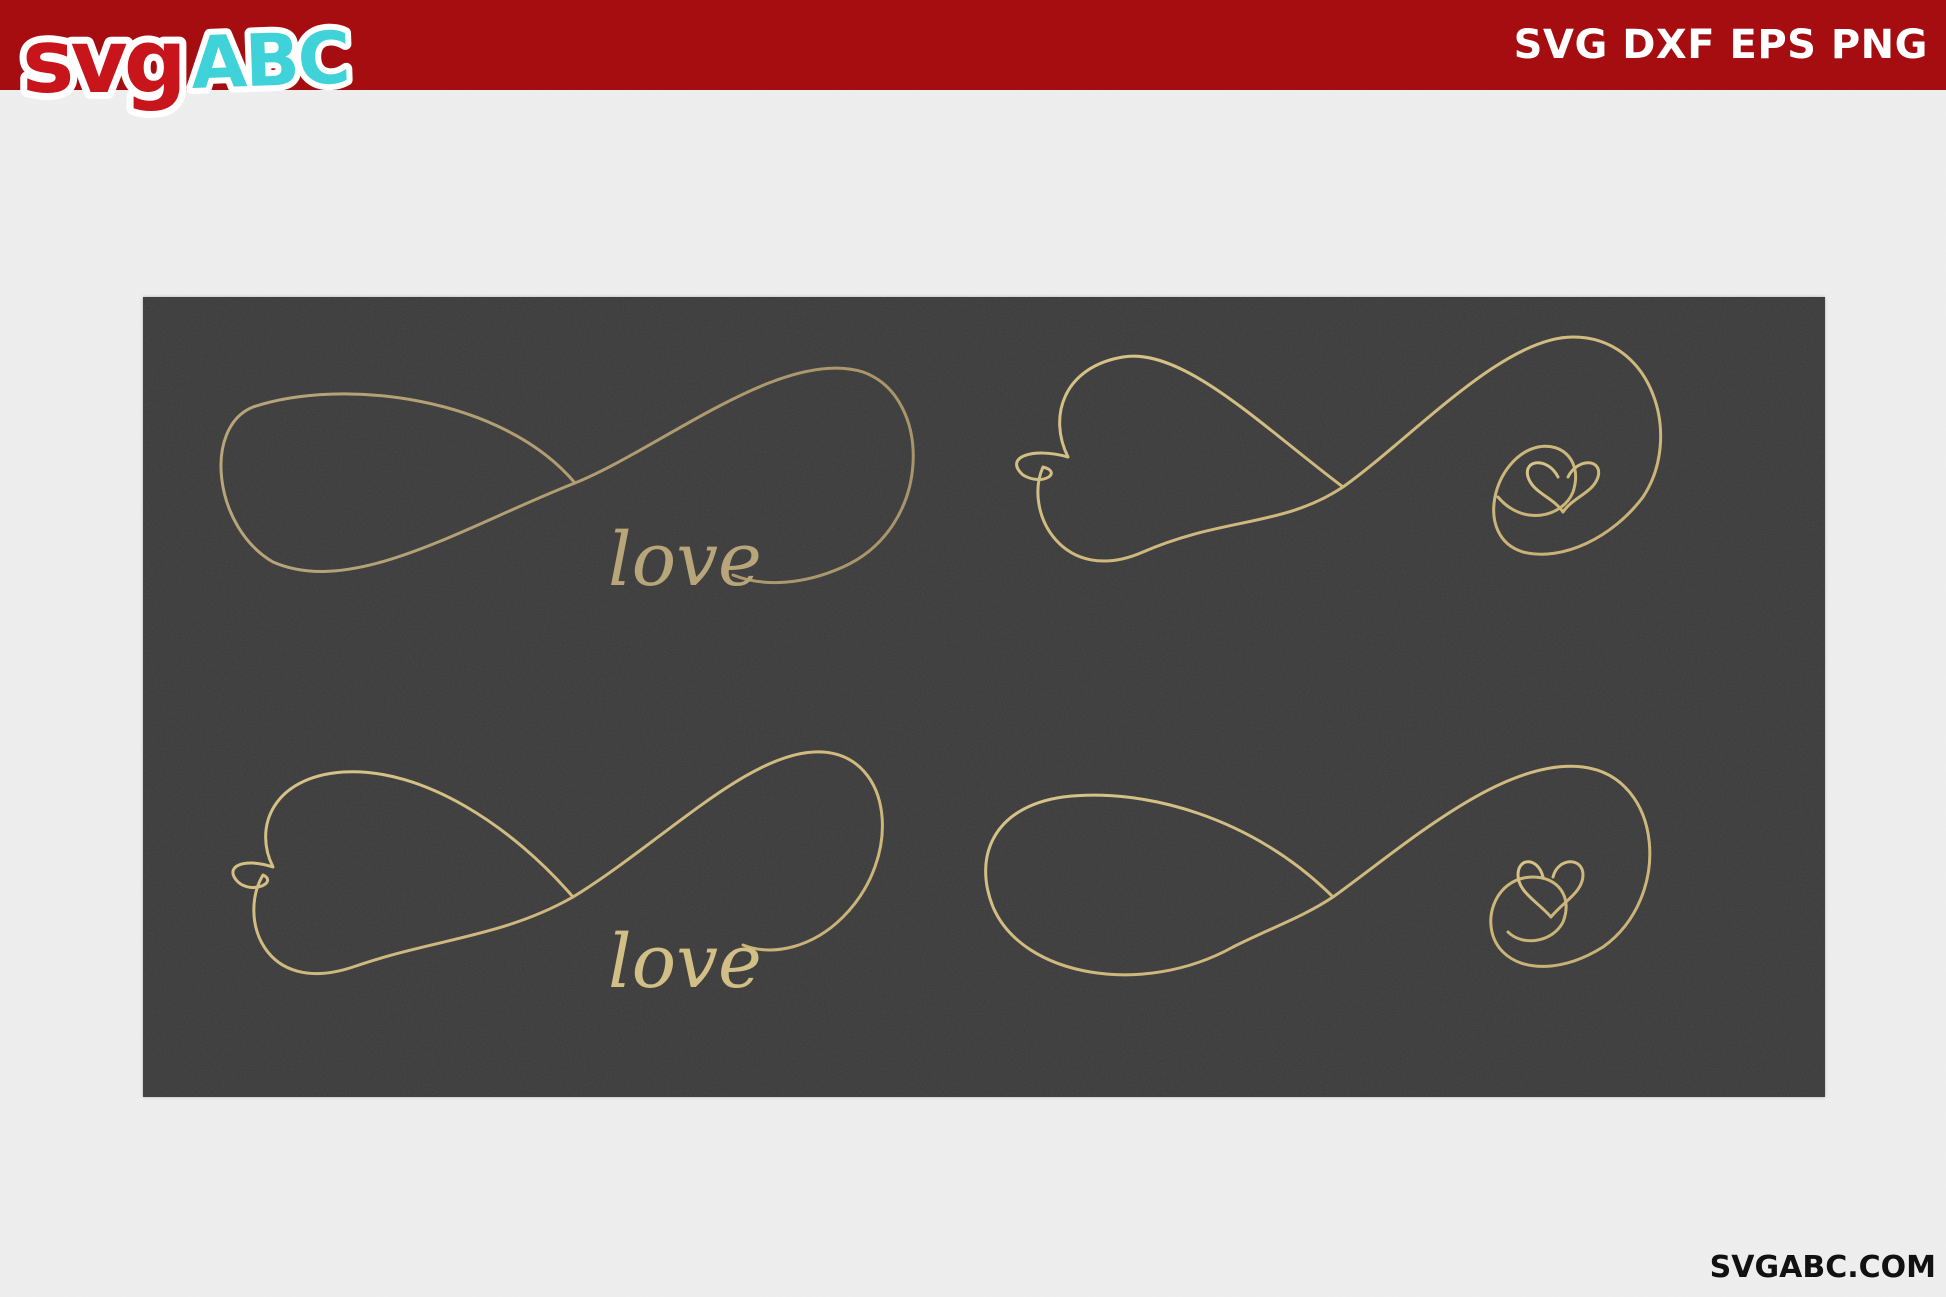 The image size is (1946, 1297). What do you see at coordinates (1720, 45) in the screenshot?
I see `file-formats-label: SVG DXF EPS PNG` at bounding box center [1720, 45].